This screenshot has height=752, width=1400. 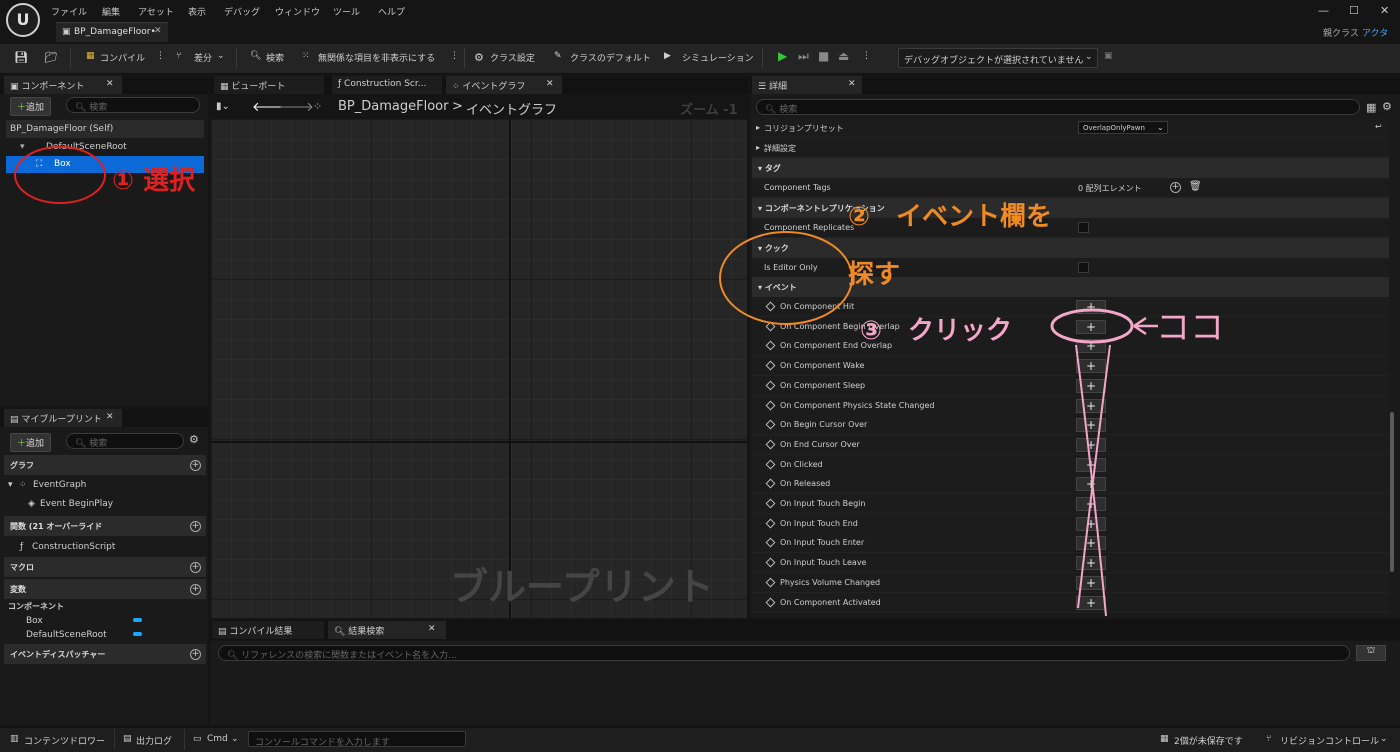 What do you see at coordinates (393, 106) in the screenshot?
I see `breadcrumb-root: BP_DamageFloor` at bounding box center [393, 106].